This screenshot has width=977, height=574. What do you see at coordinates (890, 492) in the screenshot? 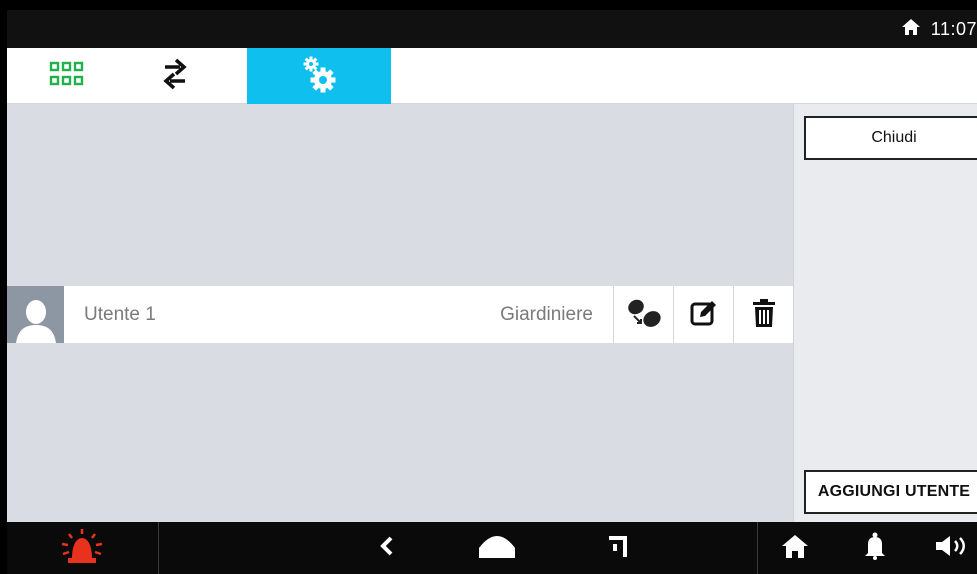
I see `add-user-button: AGGIUNGI UTENTE` at bounding box center [890, 492].